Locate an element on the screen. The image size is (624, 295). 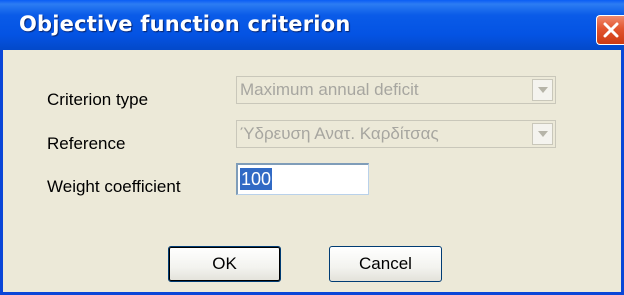
criterion-type-value: Maximum annual deficit is located at coordinates (329, 89).